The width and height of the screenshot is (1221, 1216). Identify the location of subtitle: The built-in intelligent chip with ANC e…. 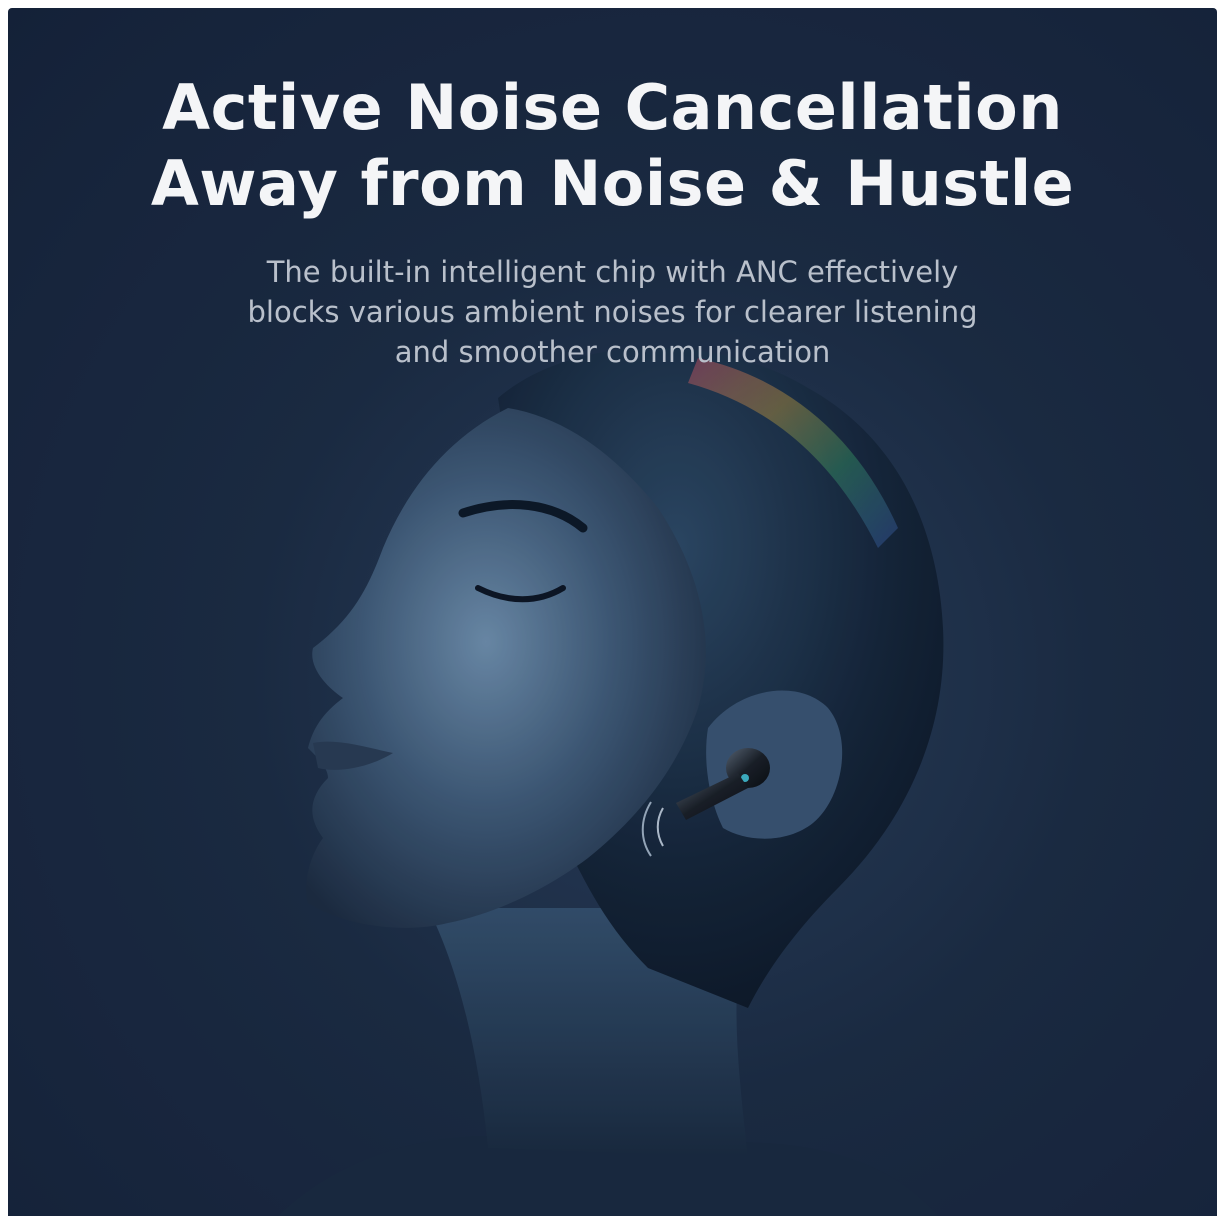
(612, 312).